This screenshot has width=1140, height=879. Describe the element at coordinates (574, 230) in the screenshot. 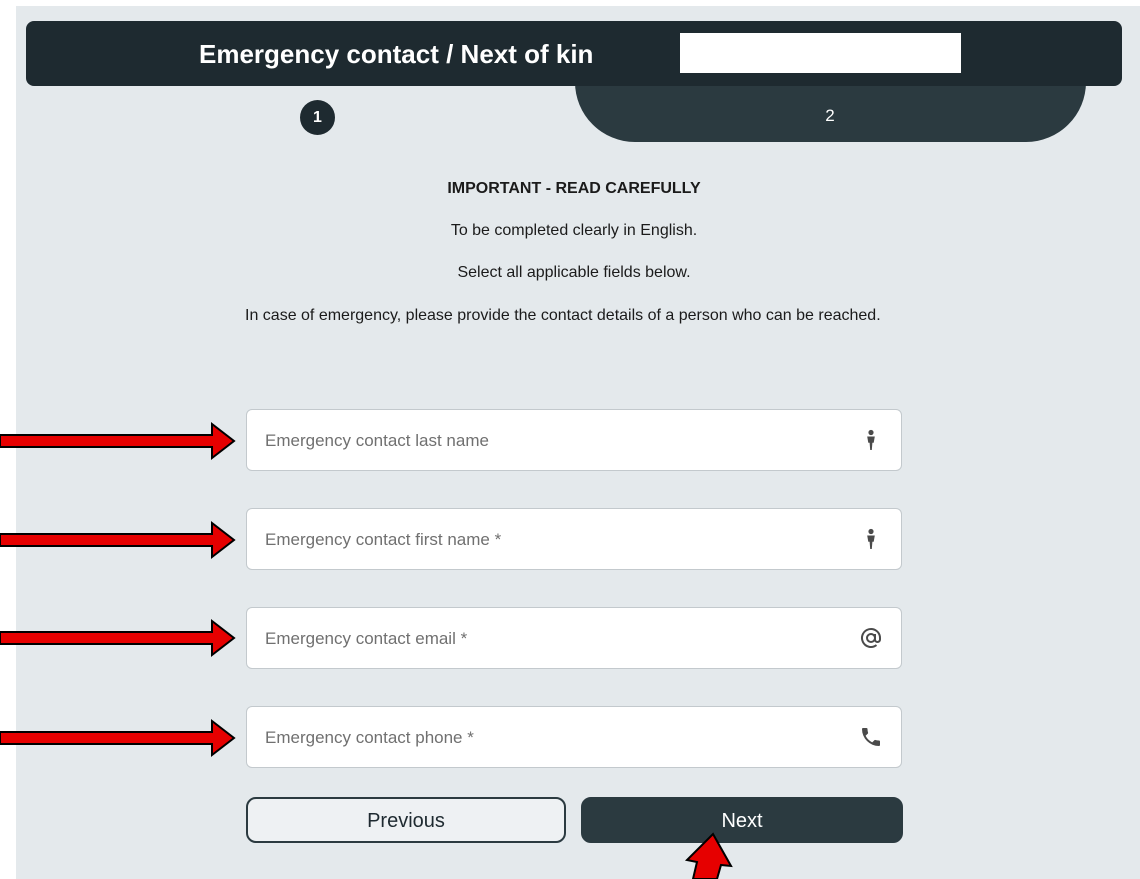

I see `instruction-english: To be completed clearly in English.` at that location.